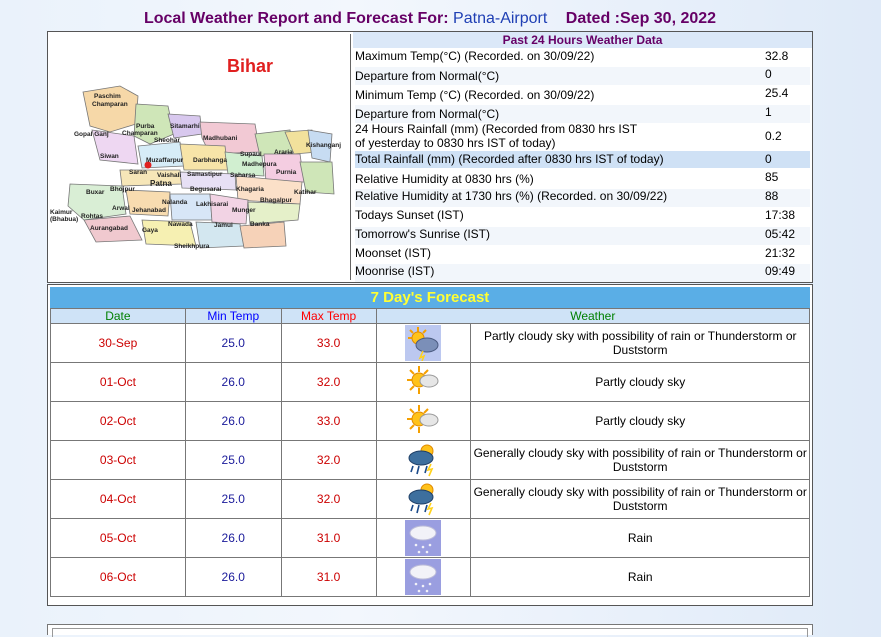  Describe the element at coordinates (430, 297) in the screenshot. I see `forecast-heading: 7 Day's Forecast` at that location.